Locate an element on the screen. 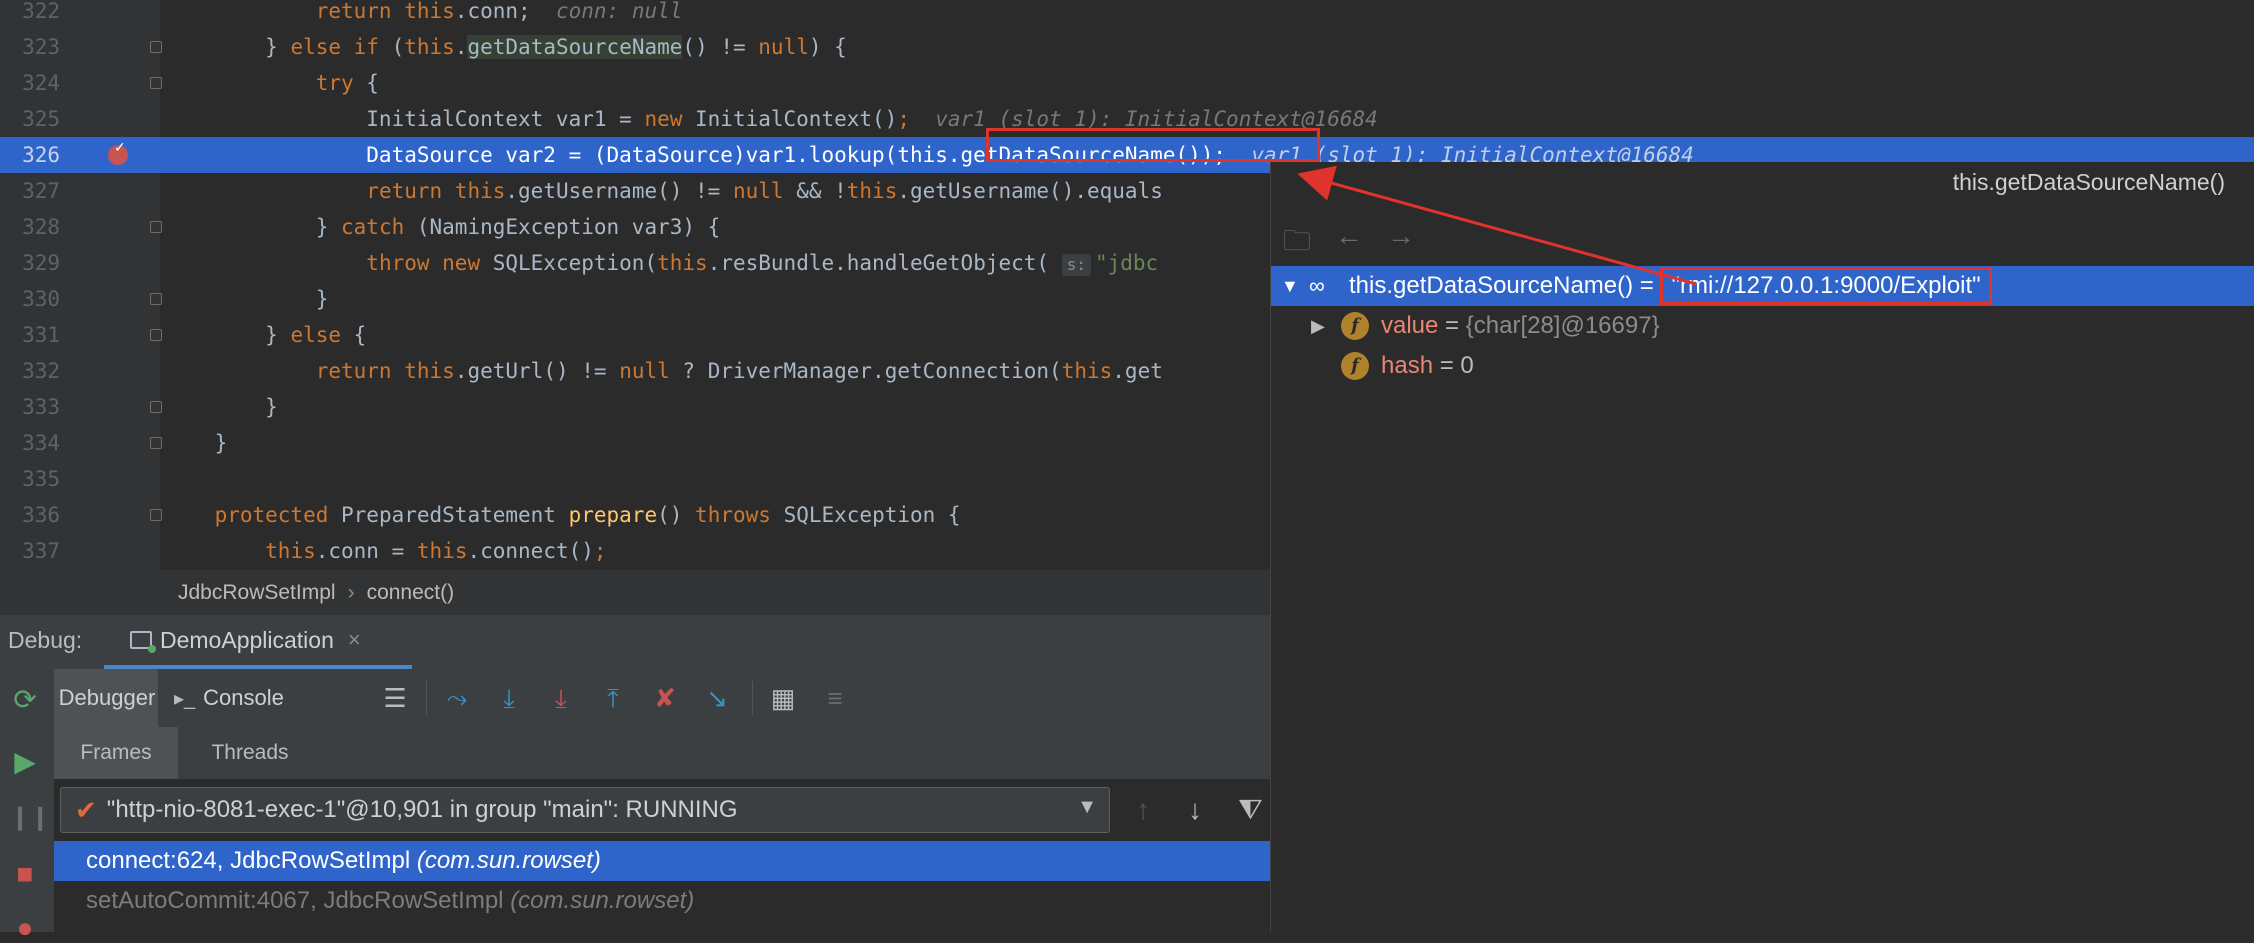  filter-icon: ⧨ is located at coordinates (1250, 810).